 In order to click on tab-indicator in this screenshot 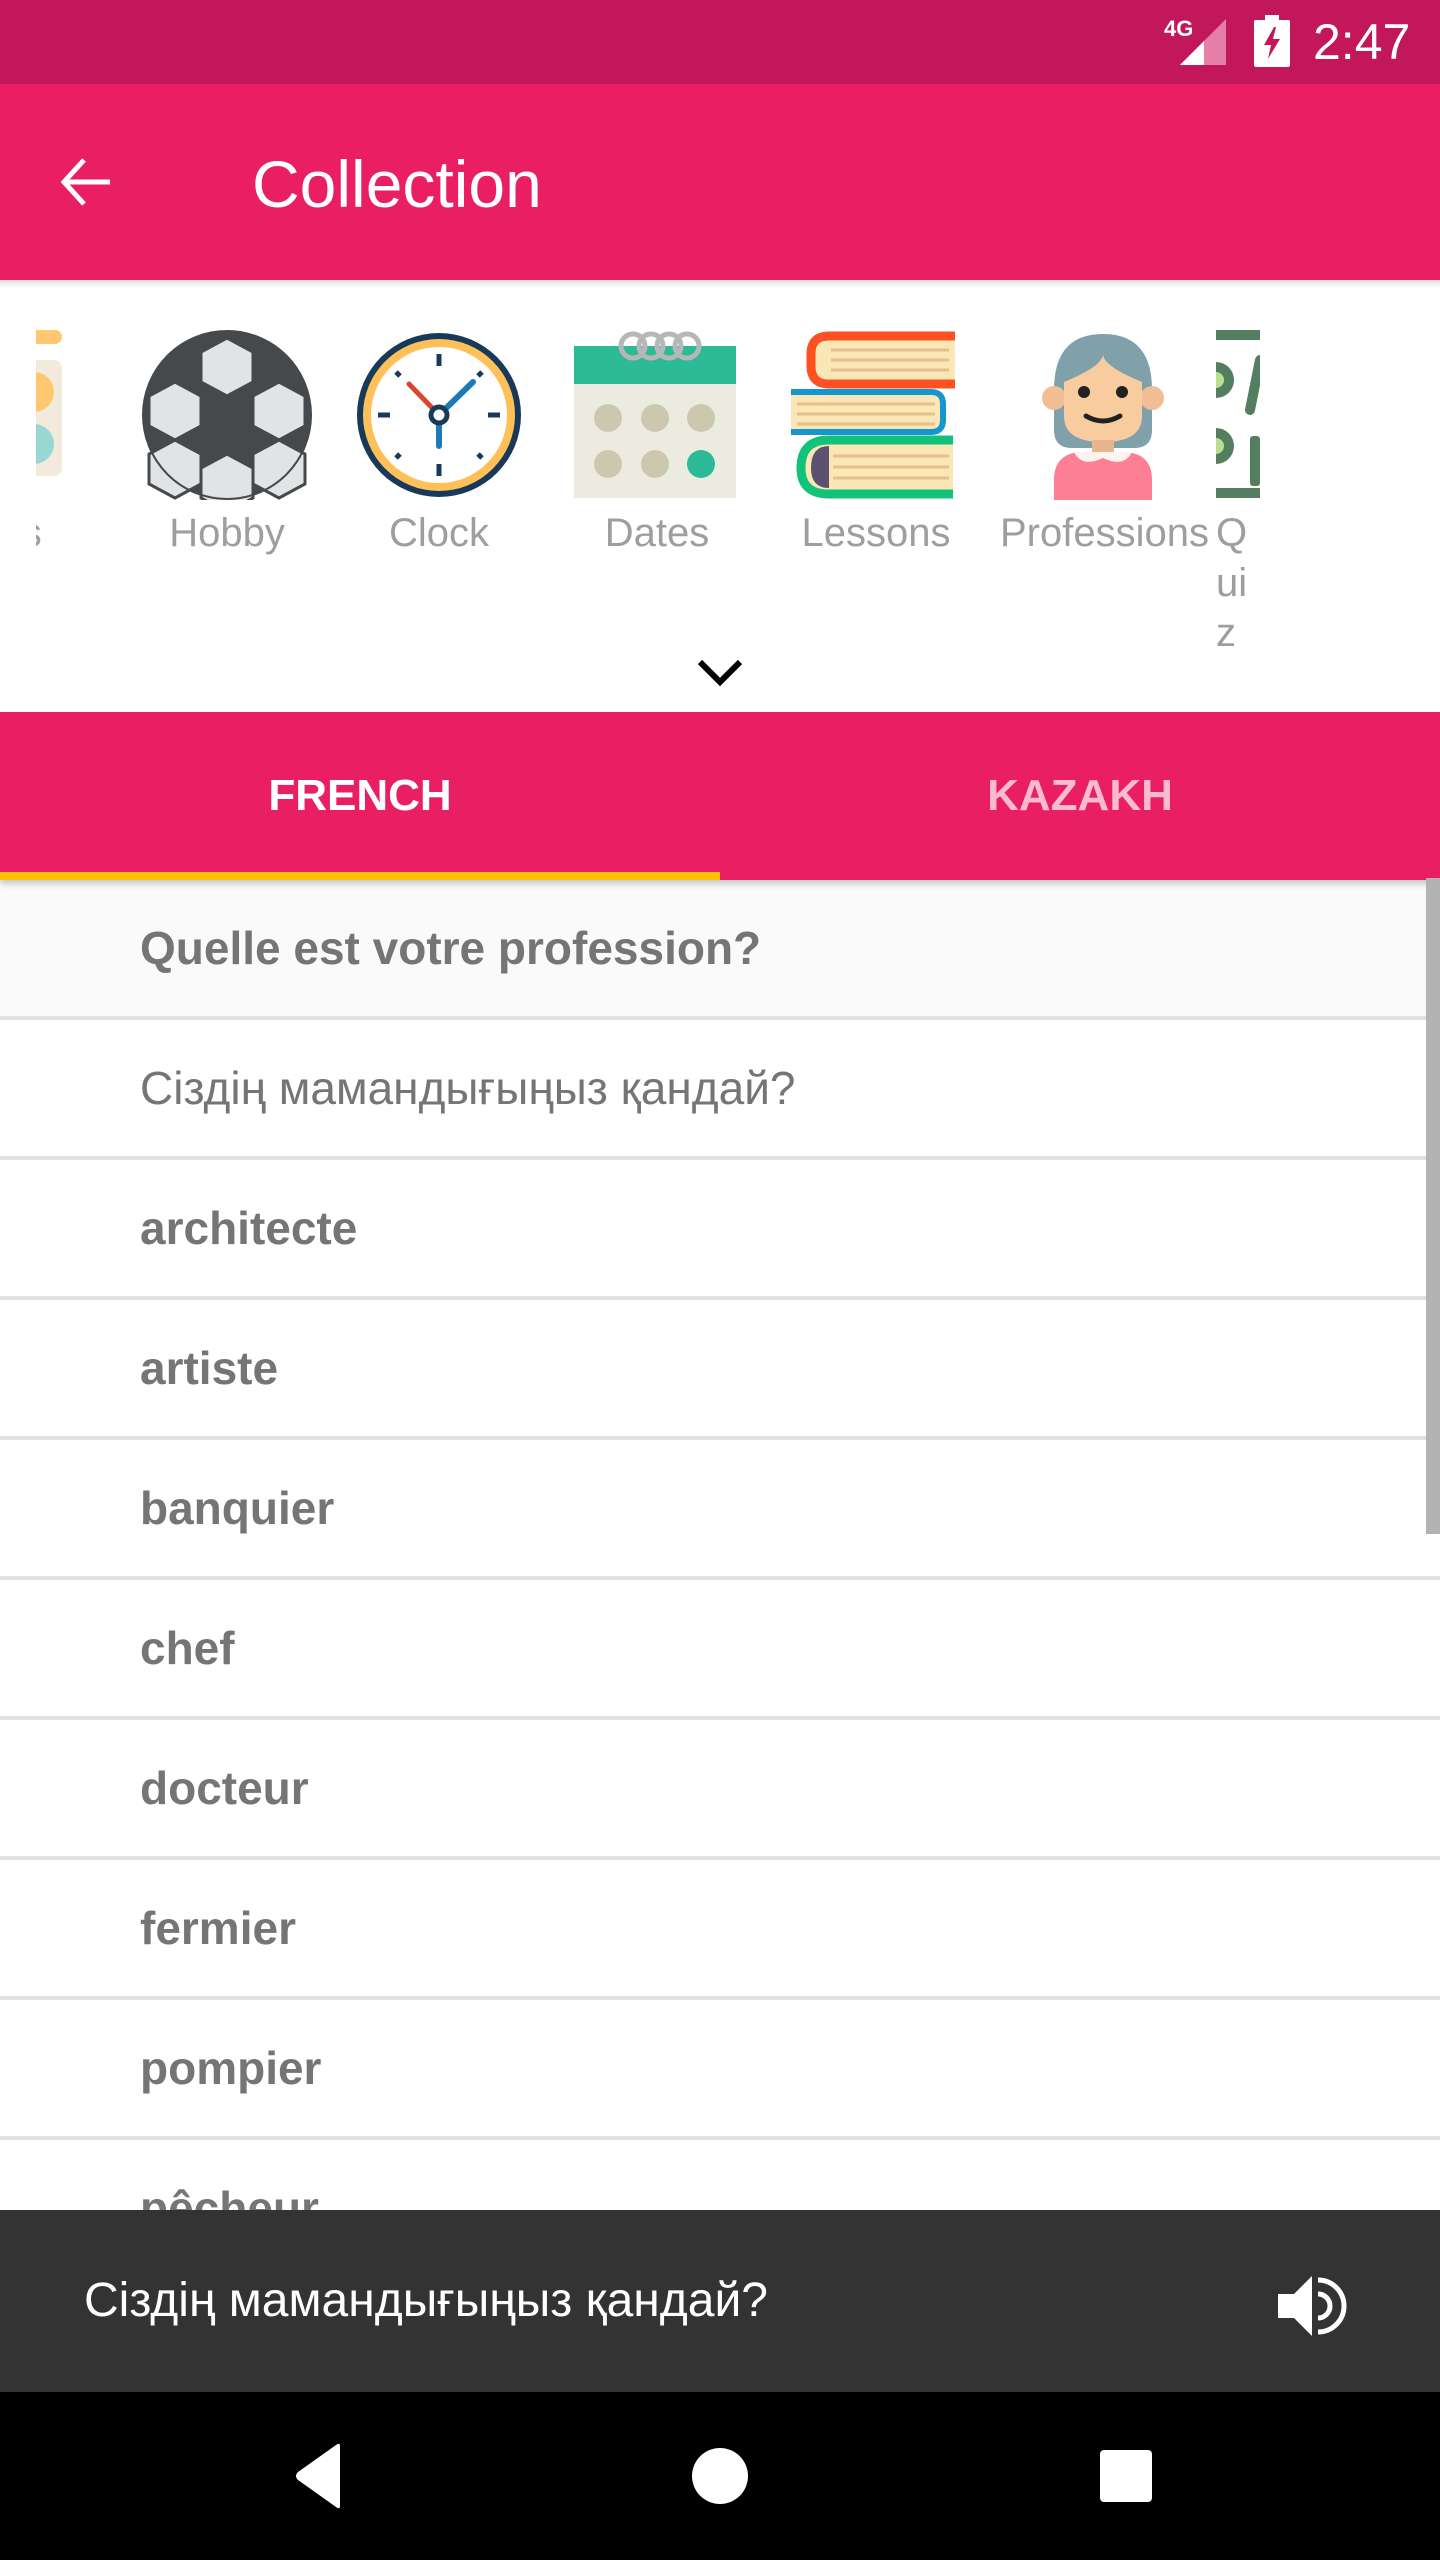, I will do `click(360, 876)`.